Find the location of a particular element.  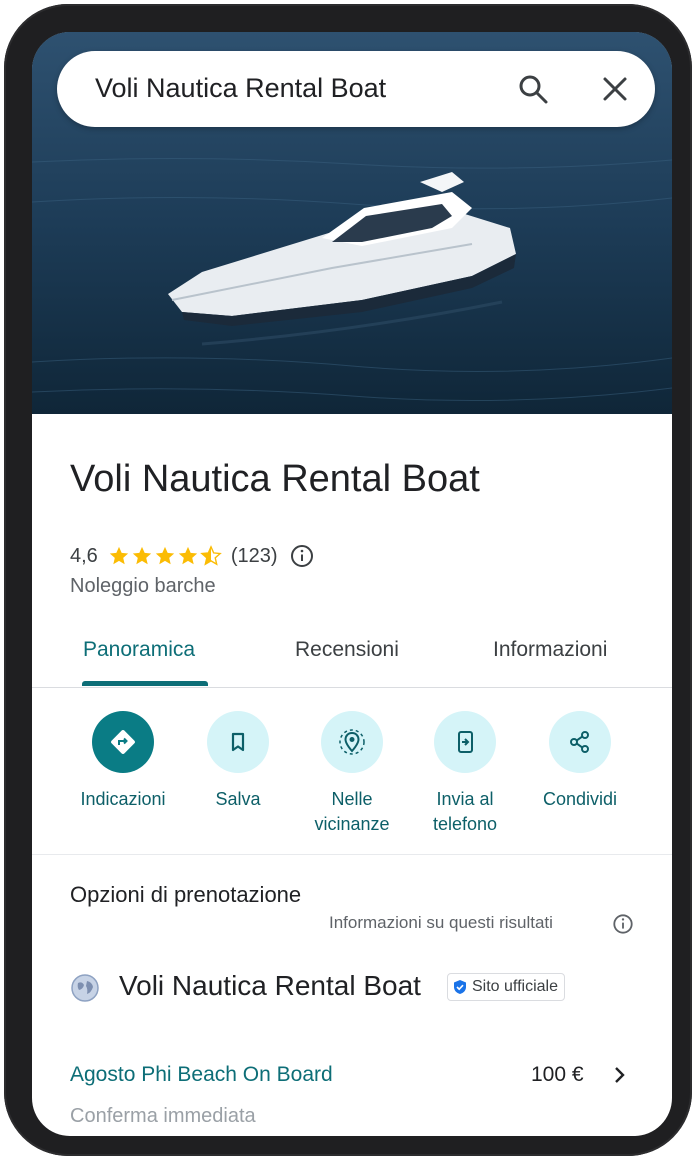

globe-icon is located at coordinates (85, 988).